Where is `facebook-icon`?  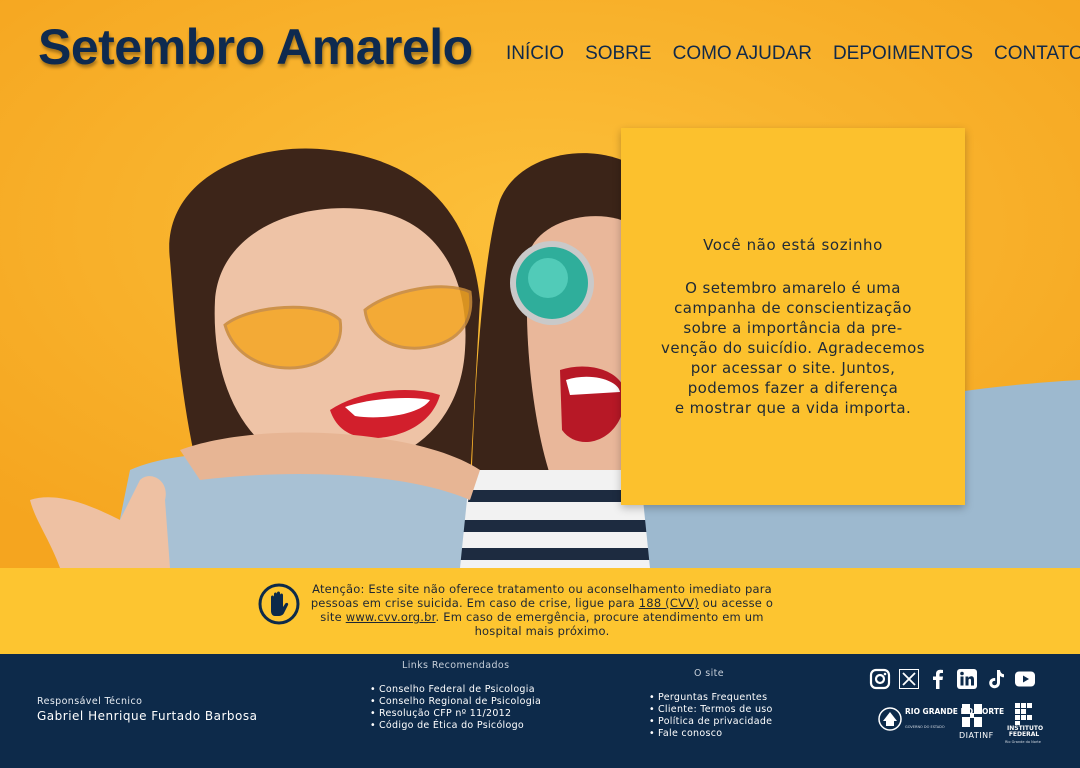
facebook-icon is located at coordinates (938, 679).